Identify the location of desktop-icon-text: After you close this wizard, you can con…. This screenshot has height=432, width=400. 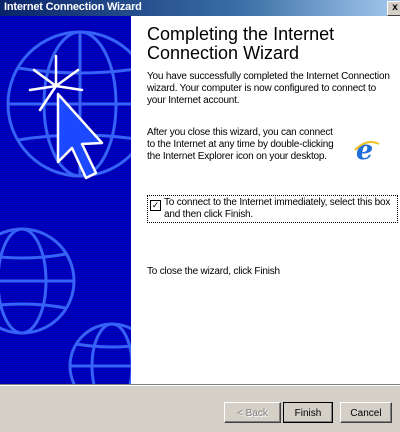
(240, 144).